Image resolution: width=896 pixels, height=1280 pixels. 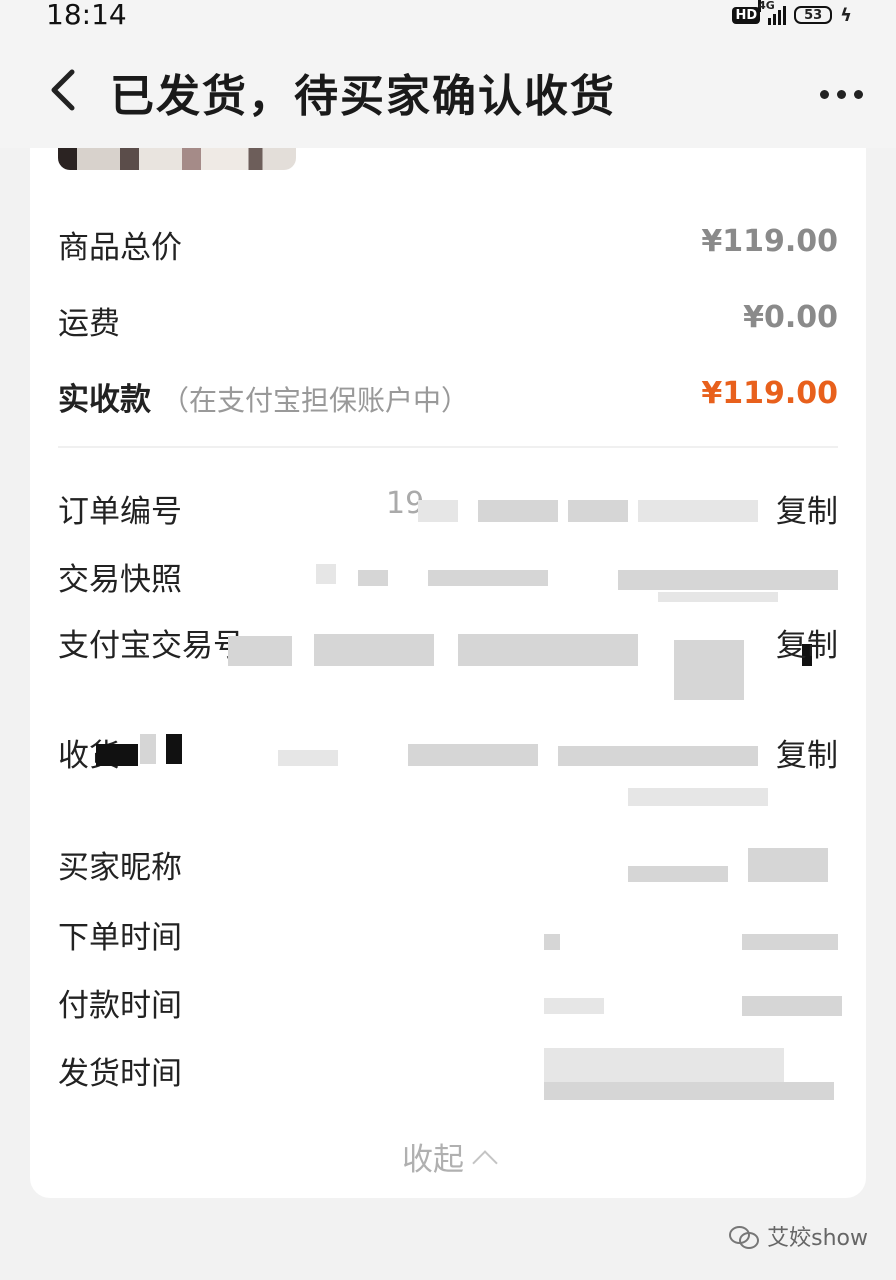 I want to click on watermark: 艾姣show, so click(x=798, y=1236).